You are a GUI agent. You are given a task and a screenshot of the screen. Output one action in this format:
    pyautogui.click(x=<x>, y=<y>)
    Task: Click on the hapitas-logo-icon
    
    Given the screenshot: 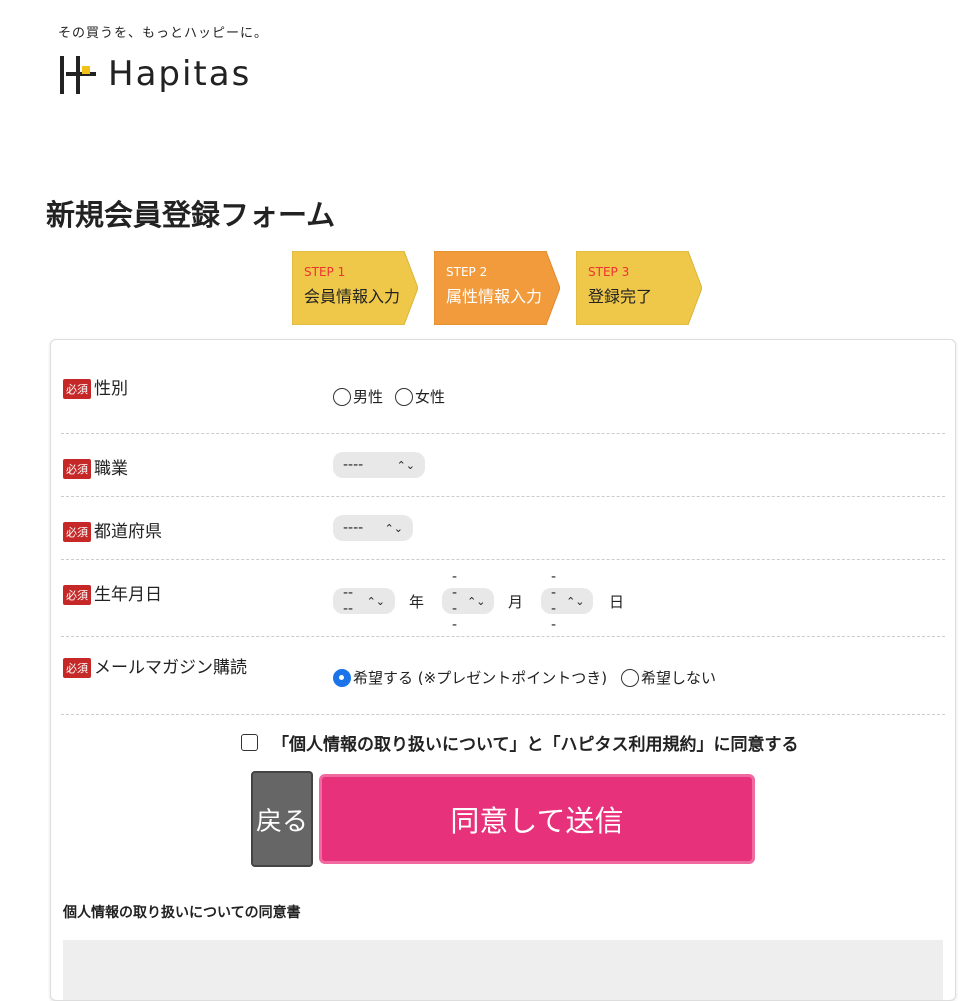 What is the action you would take?
    pyautogui.click(x=80, y=74)
    